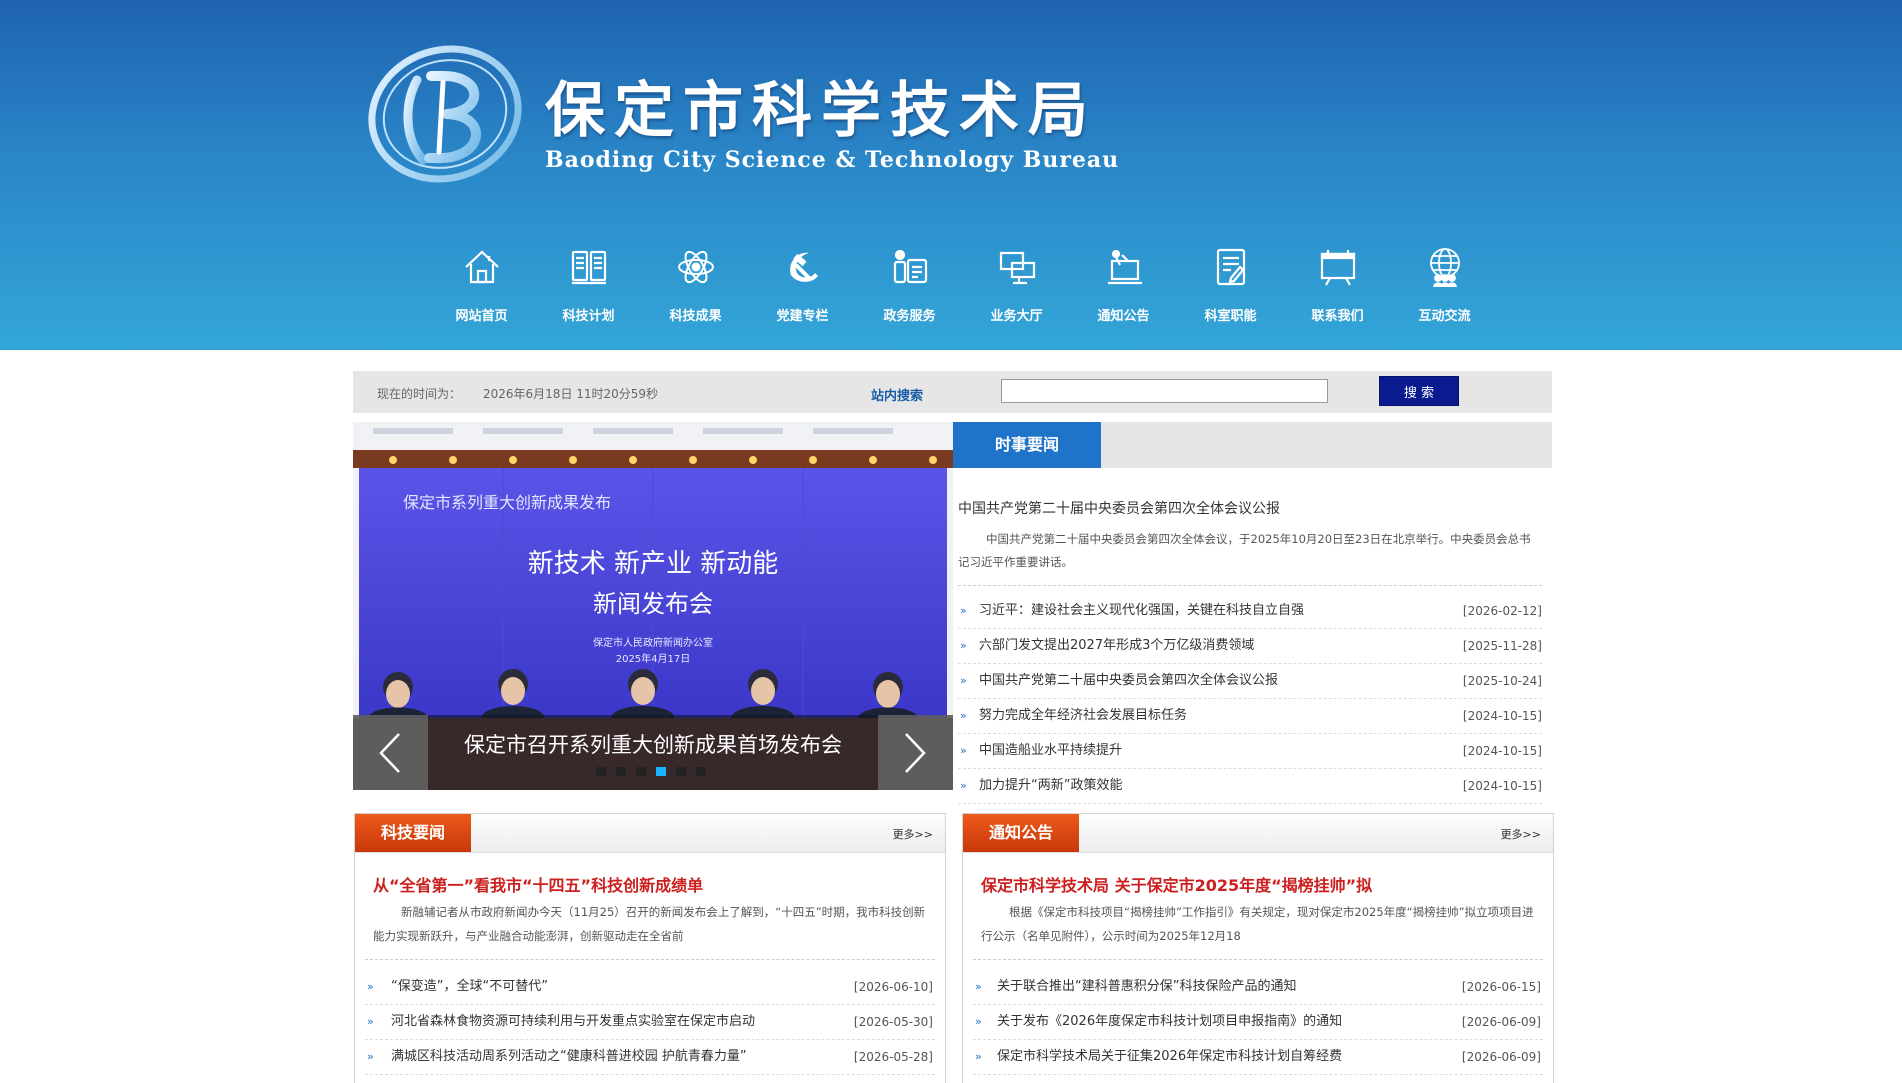 The height and width of the screenshot is (1083, 1902). Describe the element at coordinates (1258, 959) in the screenshot. I see `divider` at that location.